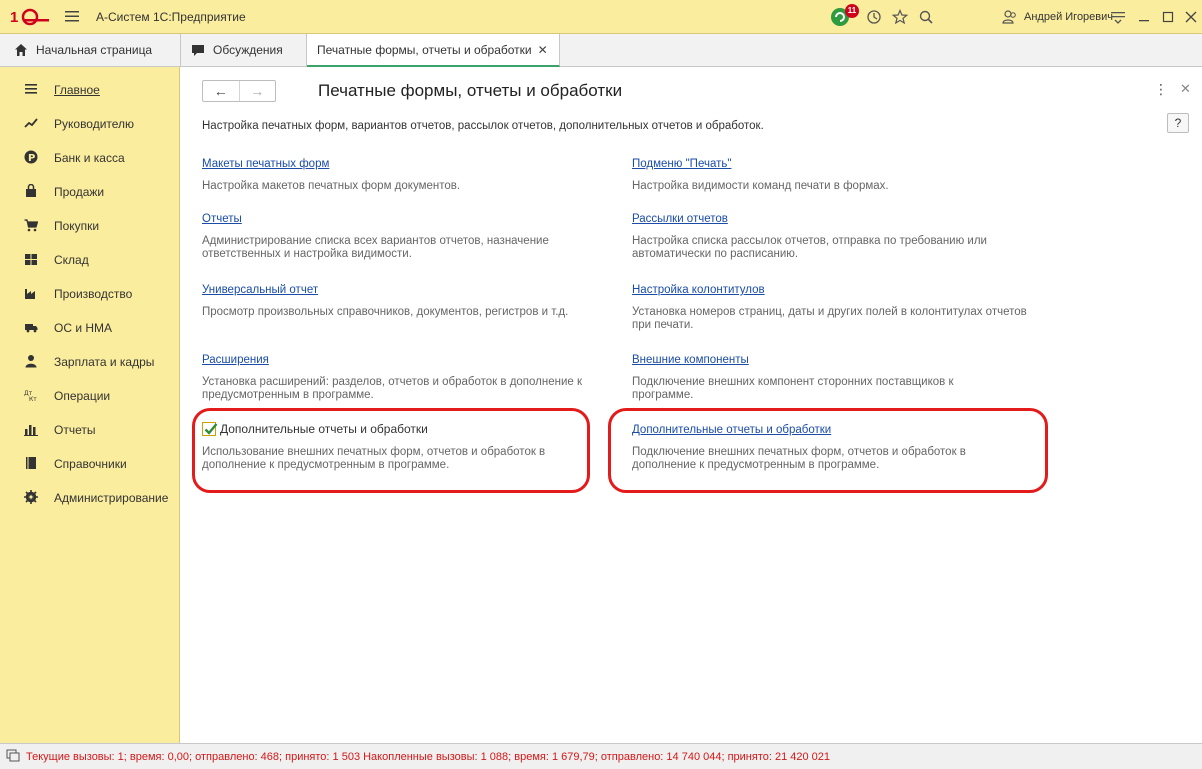  I want to click on ruble-icon: P, so click(31, 157).